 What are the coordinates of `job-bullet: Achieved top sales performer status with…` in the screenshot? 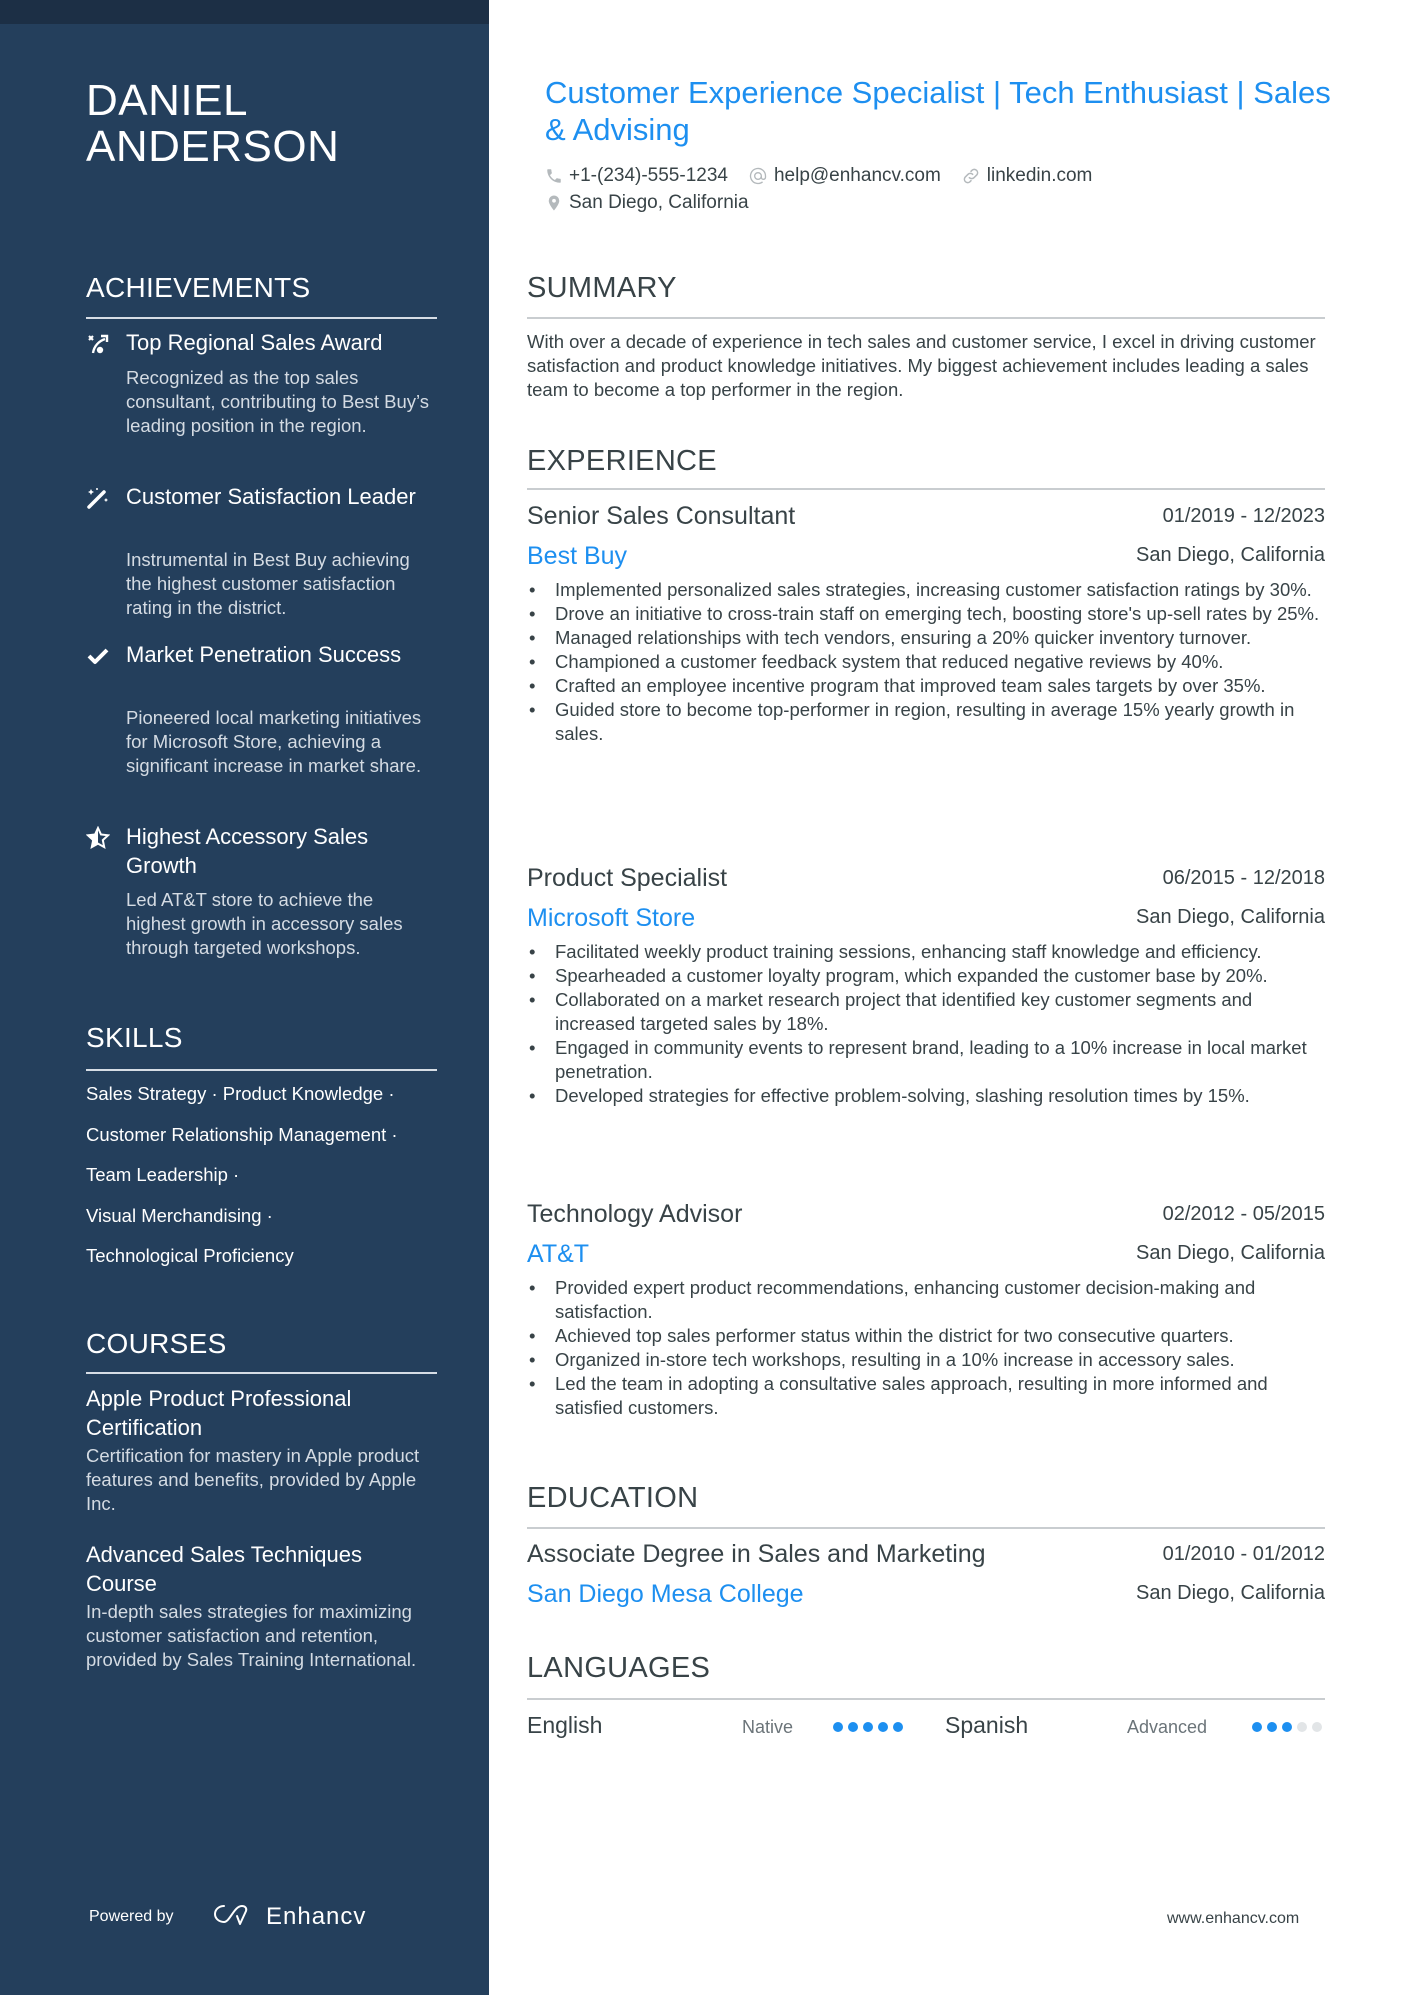 It's located at (926, 1336).